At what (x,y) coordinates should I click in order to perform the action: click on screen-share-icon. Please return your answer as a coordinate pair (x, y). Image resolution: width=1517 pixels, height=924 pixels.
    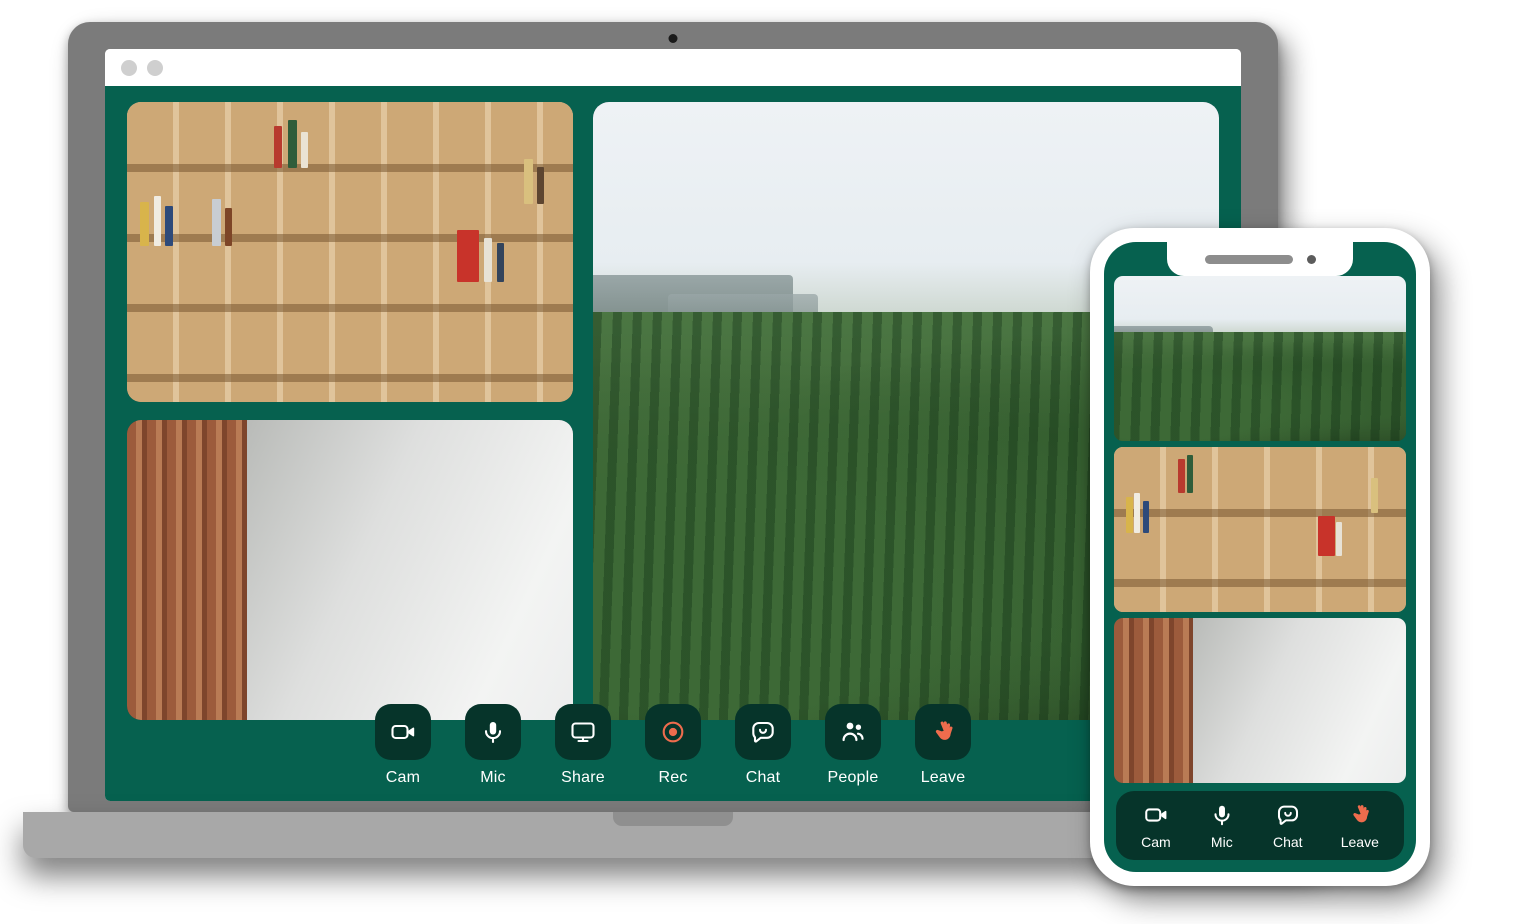
    Looking at the image, I should click on (583, 732).